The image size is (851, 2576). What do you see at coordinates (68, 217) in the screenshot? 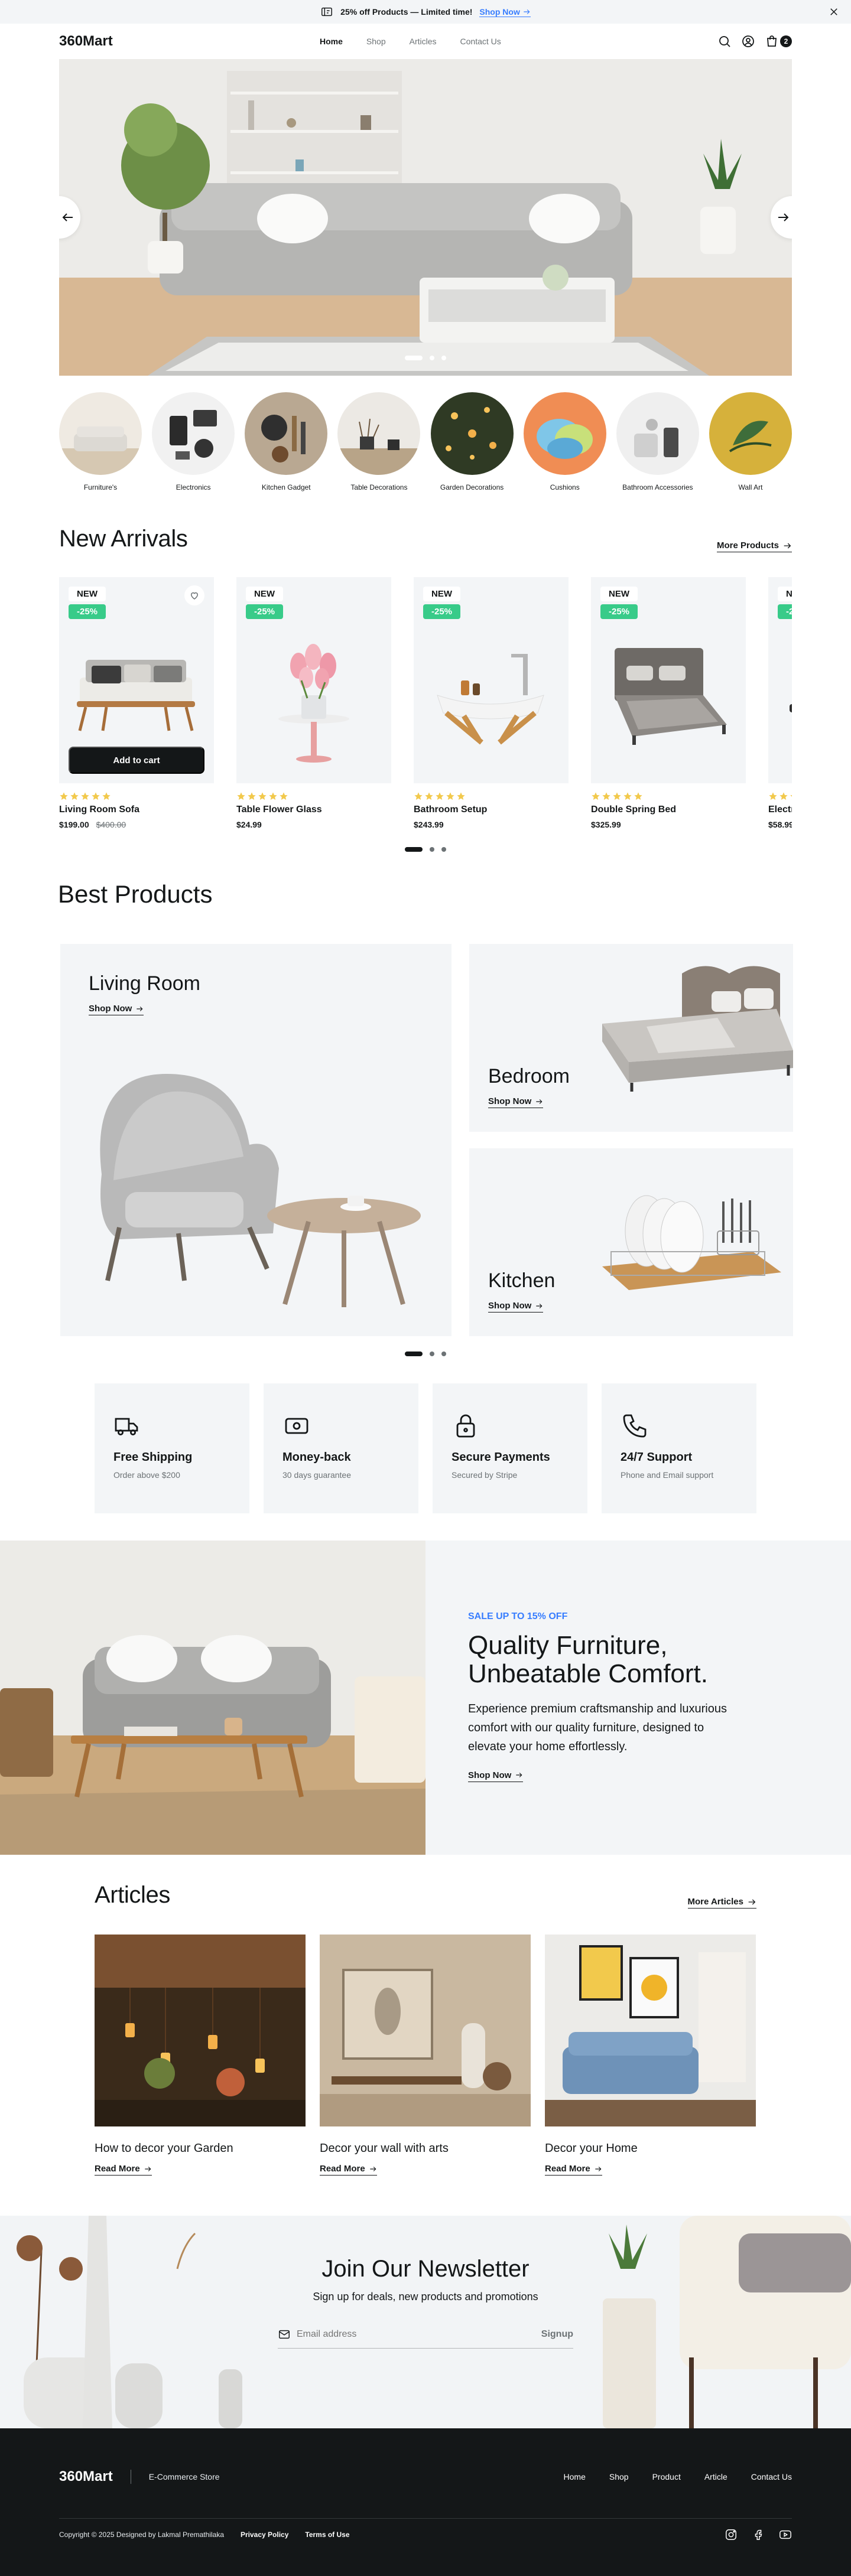
I see `arrow-left-icon` at bounding box center [68, 217].